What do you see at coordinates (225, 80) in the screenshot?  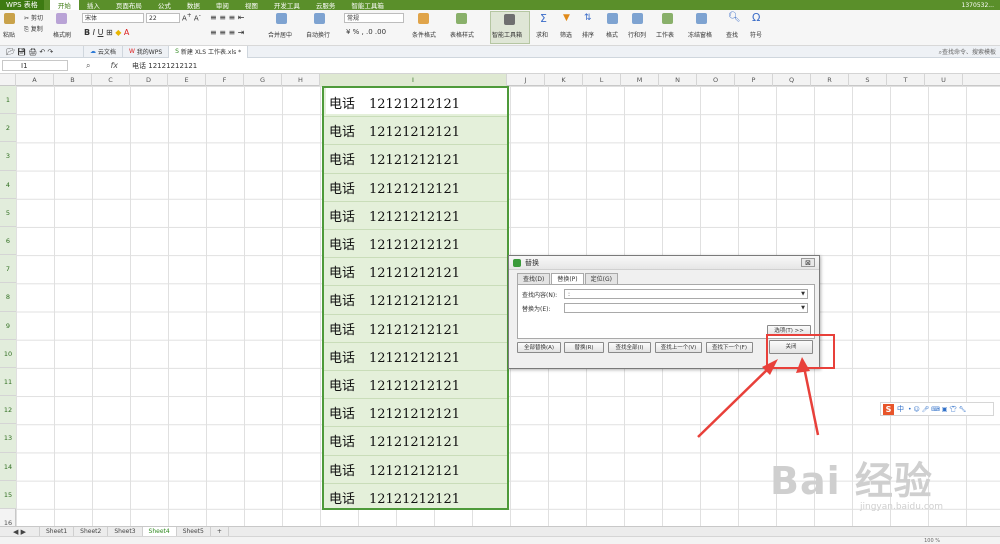 I see `column-header-f: F` at bounding box center [225, 80].